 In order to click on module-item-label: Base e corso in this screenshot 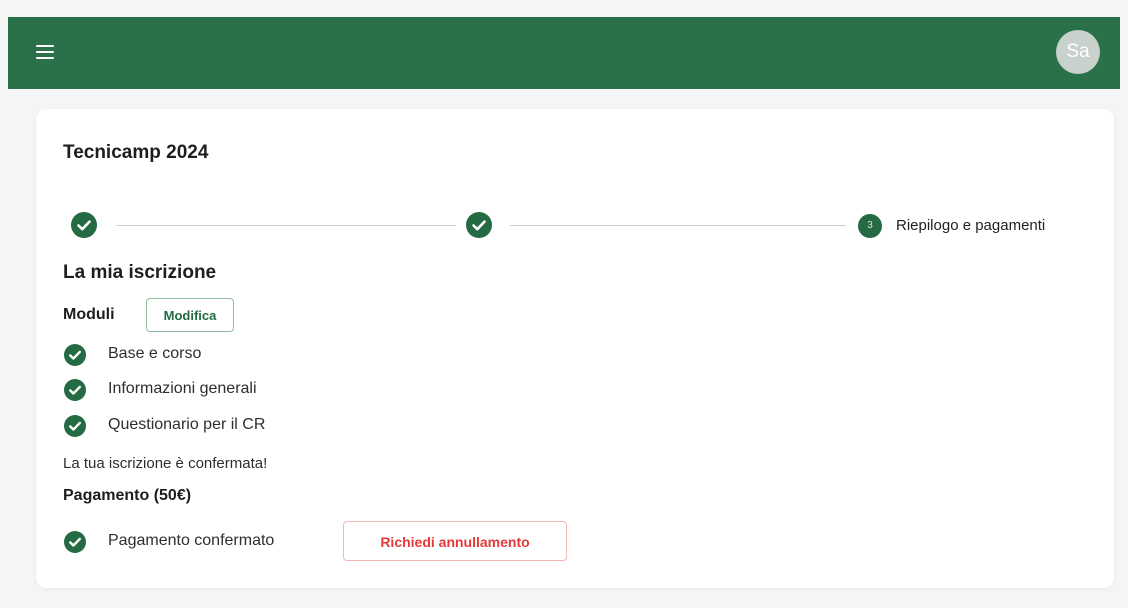, I will do `click(155, 353)`.